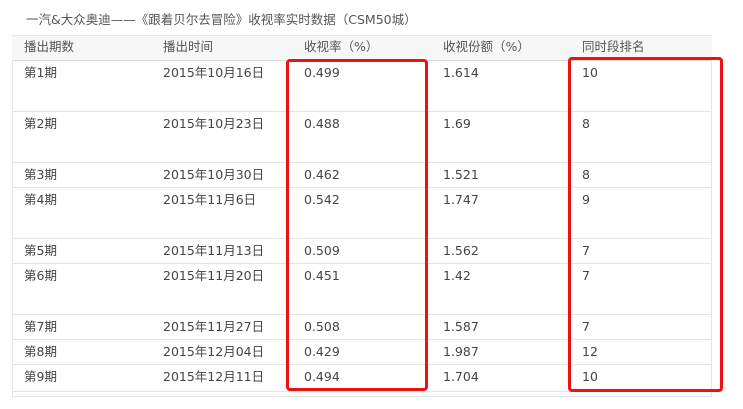  I want to click on cell-rating: 0.451, so click(361, 289).